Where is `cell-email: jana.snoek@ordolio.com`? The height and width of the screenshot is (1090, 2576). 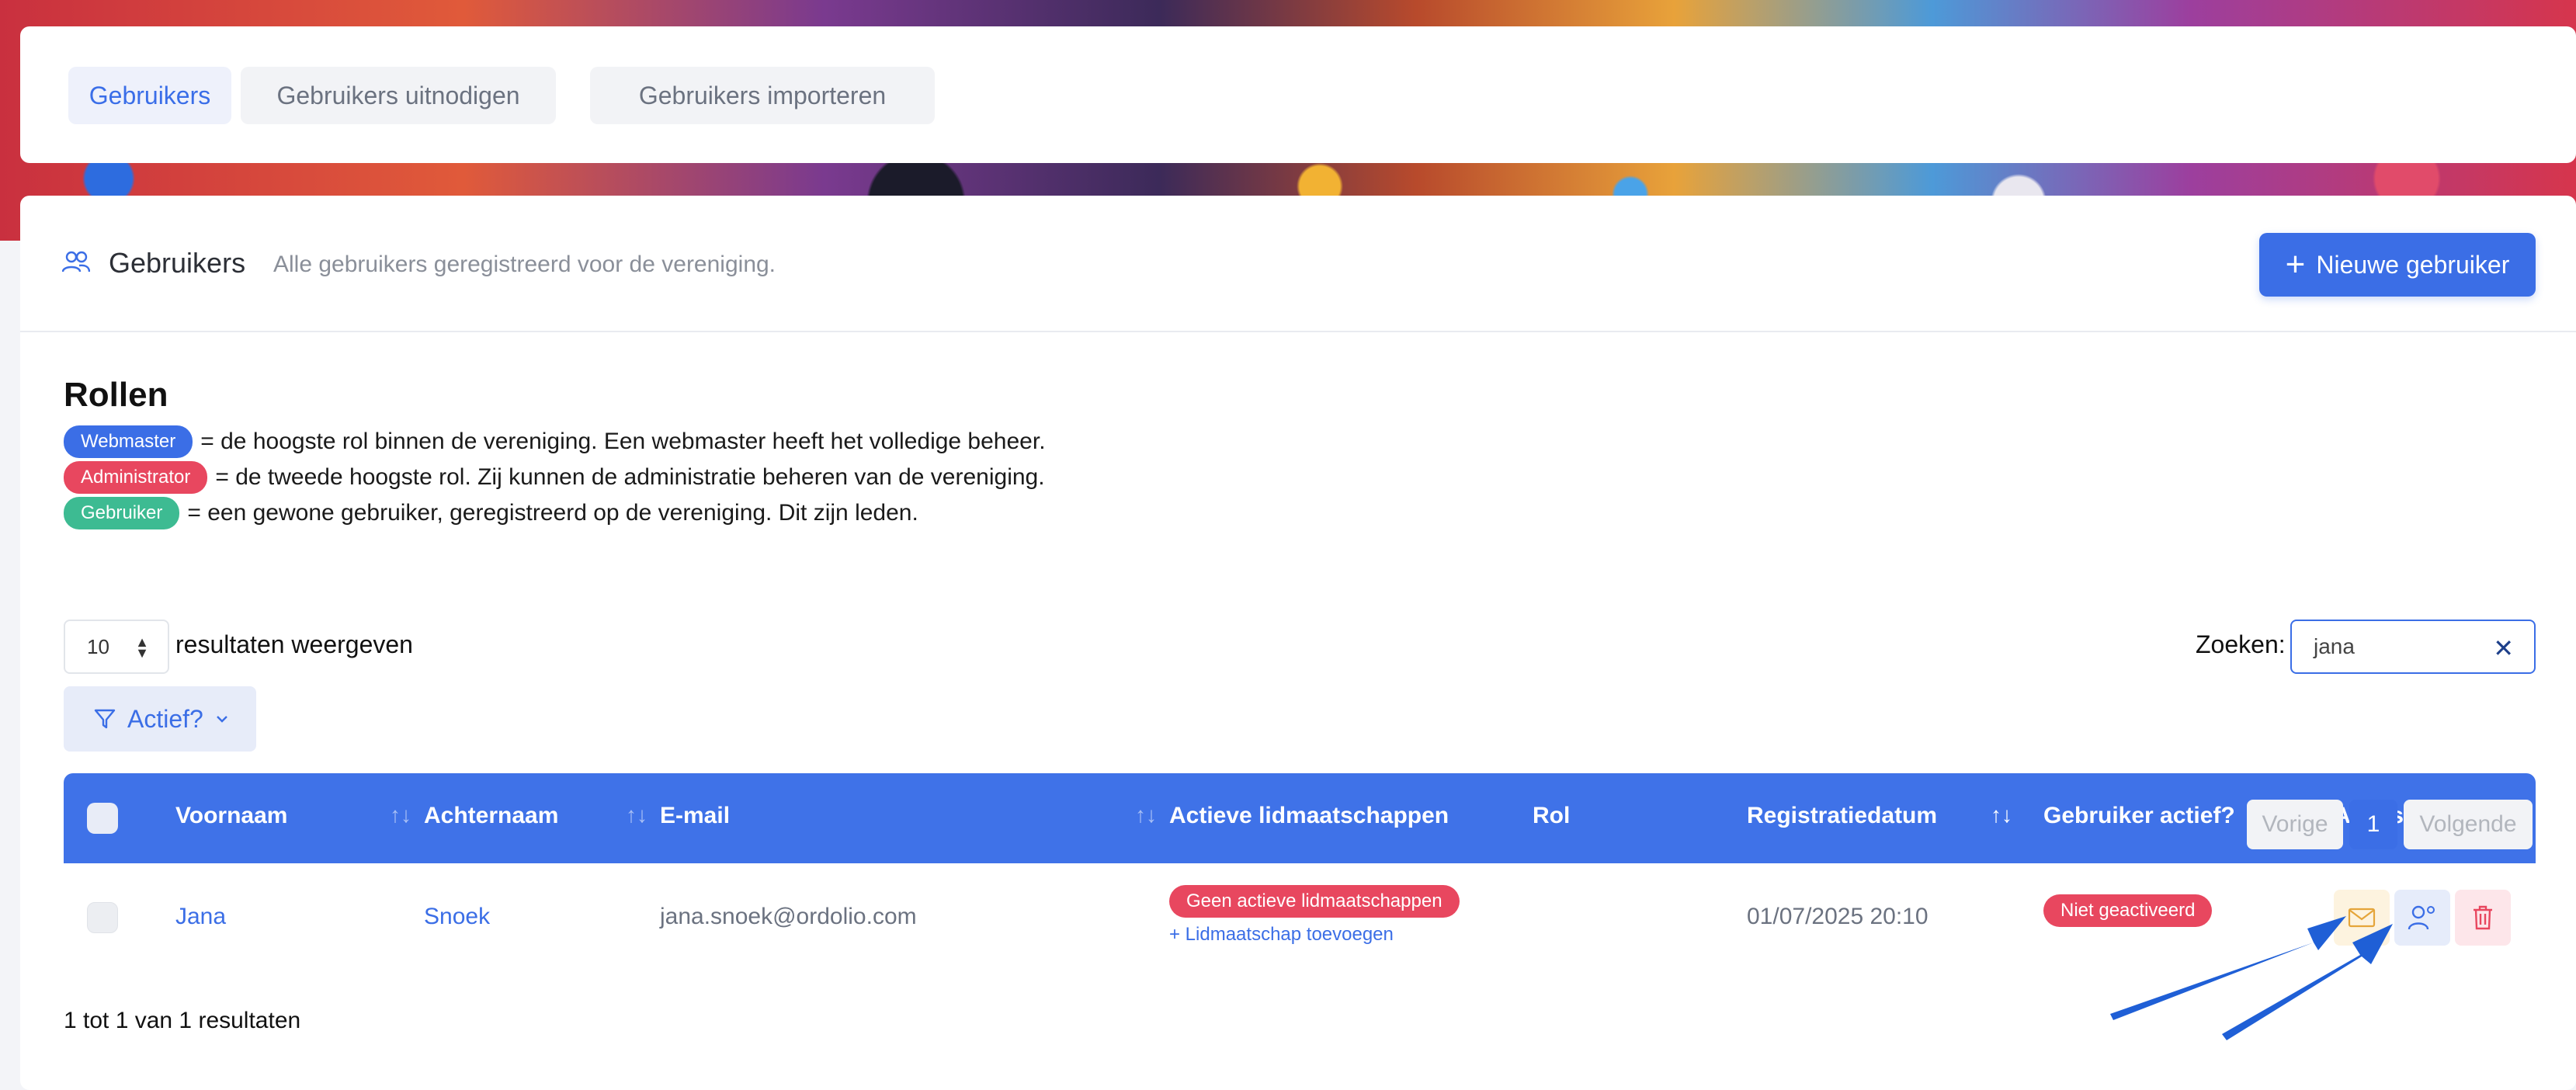
cell-email: jana.snoek@ordolio.com is located at coordinates (788, 916).